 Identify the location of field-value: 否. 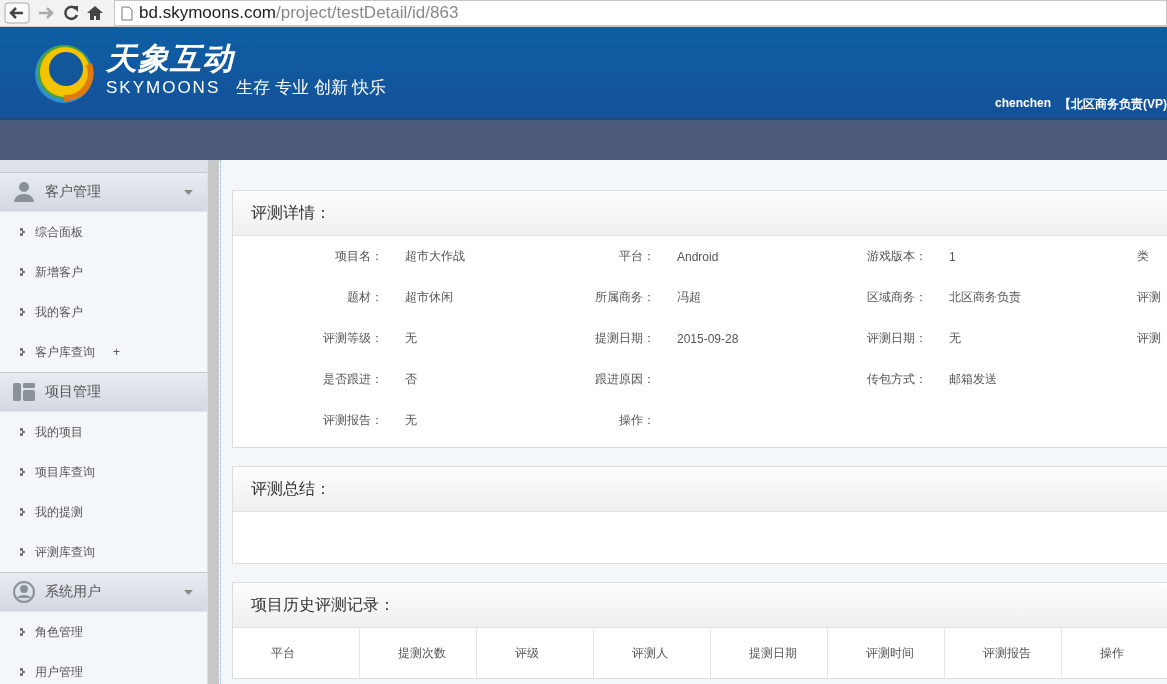
(411, 379).